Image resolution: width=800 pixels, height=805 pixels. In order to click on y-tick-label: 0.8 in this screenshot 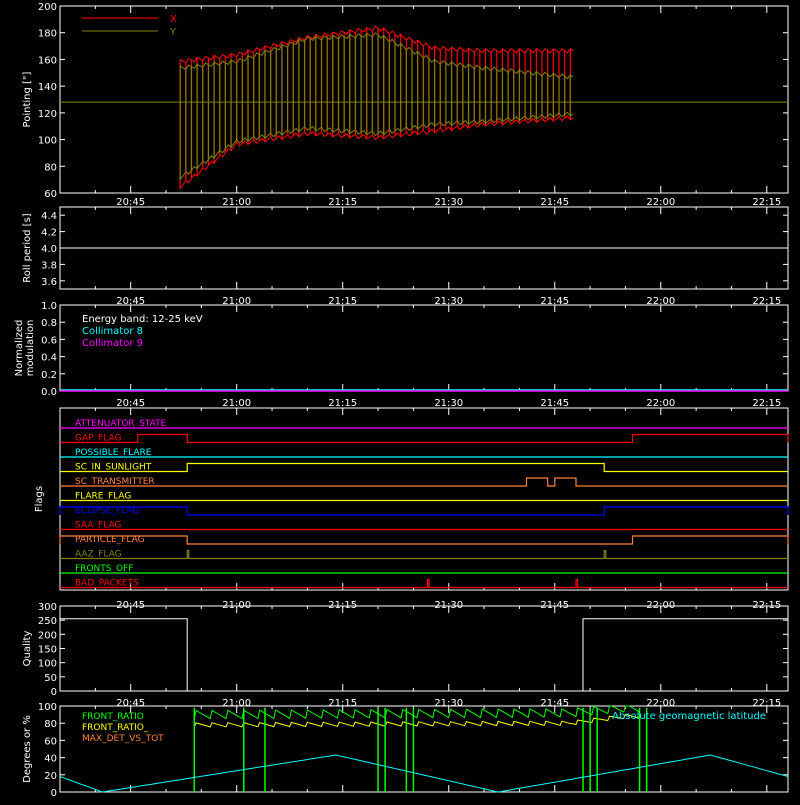, I will do `click(49, 323)`.